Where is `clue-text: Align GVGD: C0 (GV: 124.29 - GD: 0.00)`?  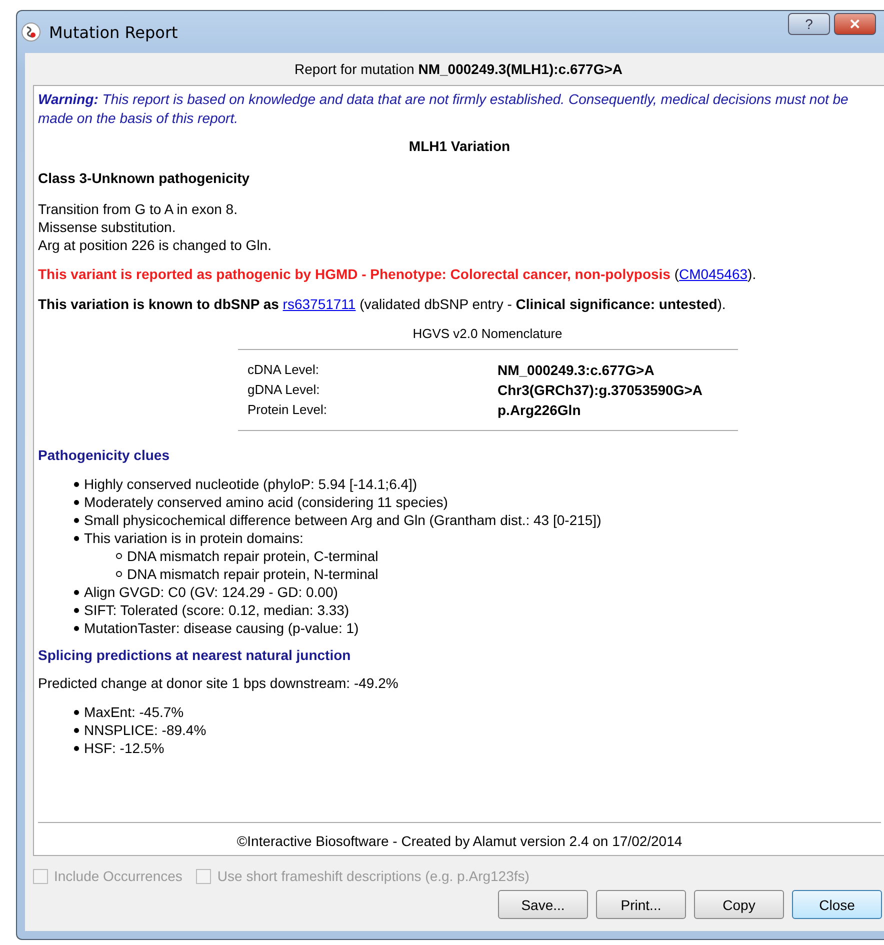
clue-text: Align GVGD: C0 (GV: 124.29 - GD: 0.00) is located at coordinates (211, 592).